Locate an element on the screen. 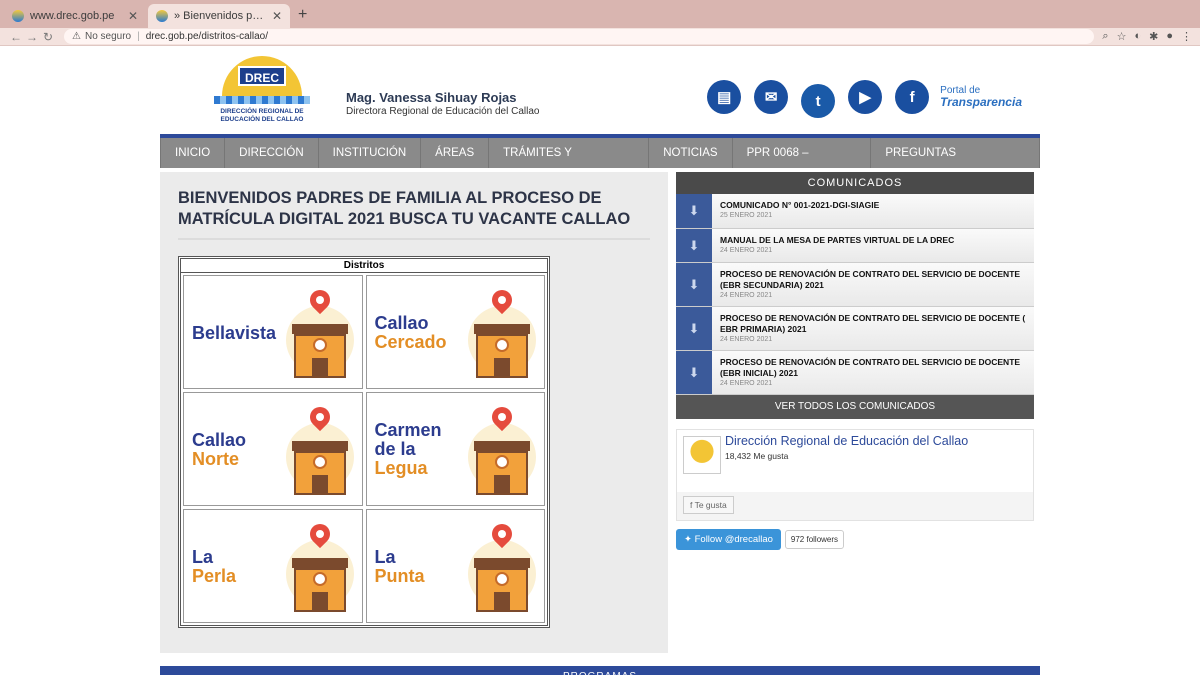 The image size is (1200, 675). district-line2: Cercado is located at coordinates (410, 342).